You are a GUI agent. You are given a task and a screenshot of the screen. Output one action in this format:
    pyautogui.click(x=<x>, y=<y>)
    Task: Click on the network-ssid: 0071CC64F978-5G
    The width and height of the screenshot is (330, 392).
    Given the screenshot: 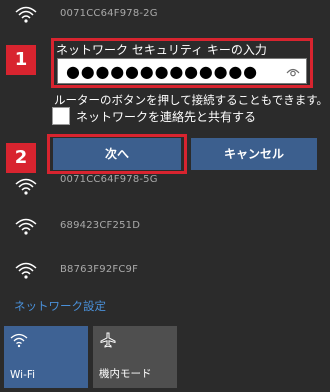 What is the action you would take?
    pyautogui.click(x=109, y=179)
    